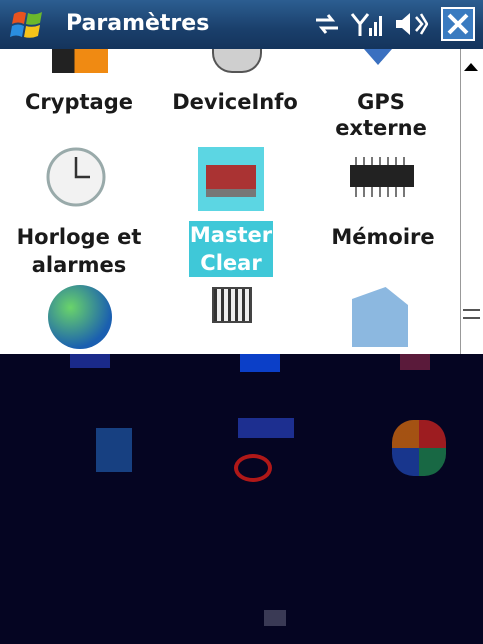 The image size is (483, 644). I want to click on item-cryptage: Cryptage, so click(79, 102).